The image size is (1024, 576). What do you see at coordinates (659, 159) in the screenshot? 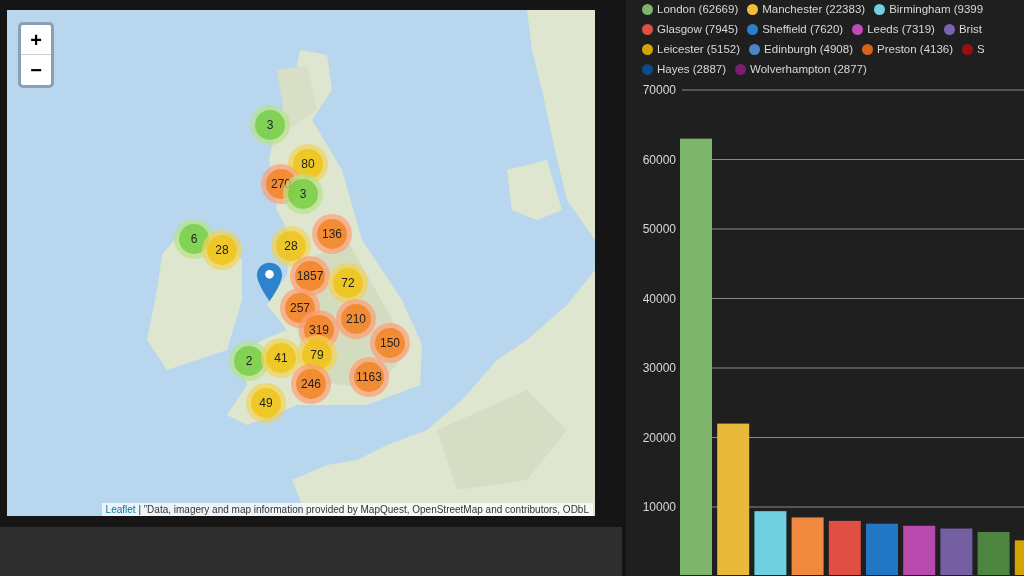
I see `axis-tick-label: 60000` at bounding box center [659, 159].